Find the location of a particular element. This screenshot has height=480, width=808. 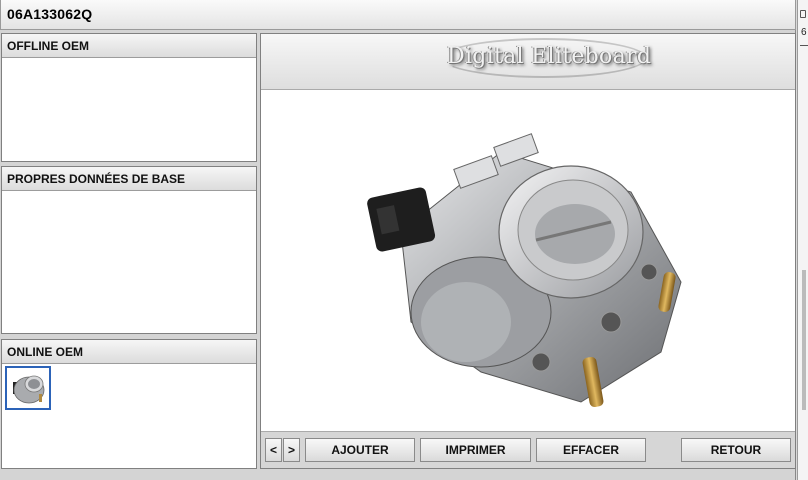

base-data-panel: PROPRES DONNÉES DE BASE is located at coordinates (129, 250).